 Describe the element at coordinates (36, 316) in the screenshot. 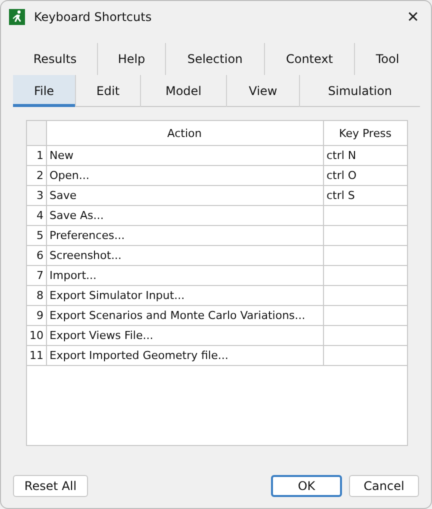

I see `row-number: 9` at that location.